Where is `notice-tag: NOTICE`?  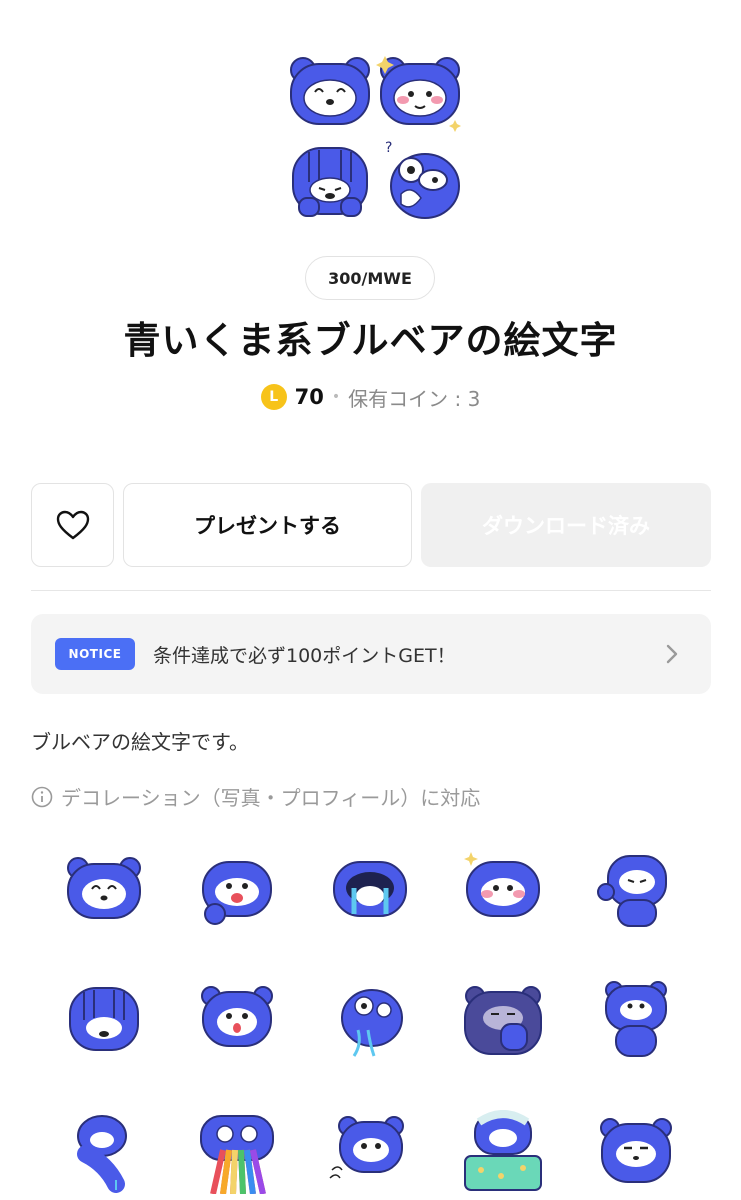 notice-tag: NOTICE is located at coordinates (95, 654).